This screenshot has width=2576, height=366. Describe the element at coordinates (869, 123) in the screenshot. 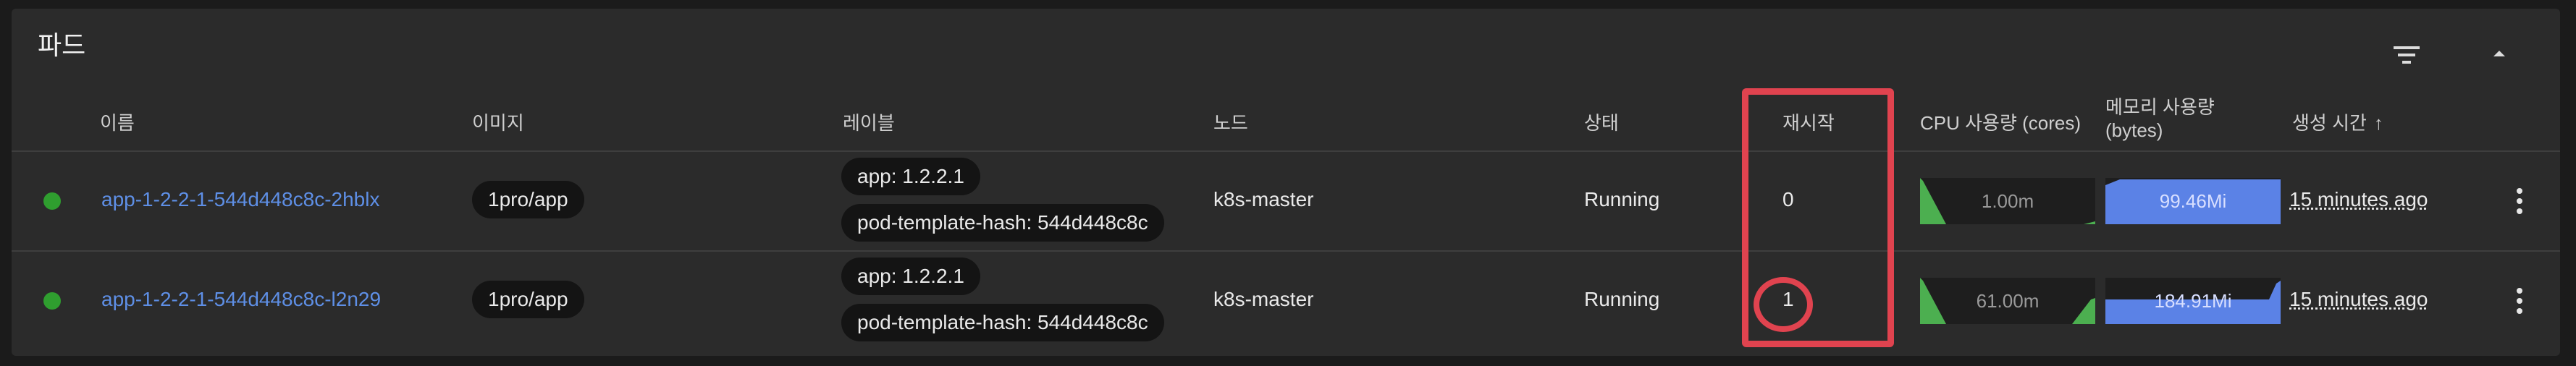

I see `column-header-labels: 레이블` at that location.